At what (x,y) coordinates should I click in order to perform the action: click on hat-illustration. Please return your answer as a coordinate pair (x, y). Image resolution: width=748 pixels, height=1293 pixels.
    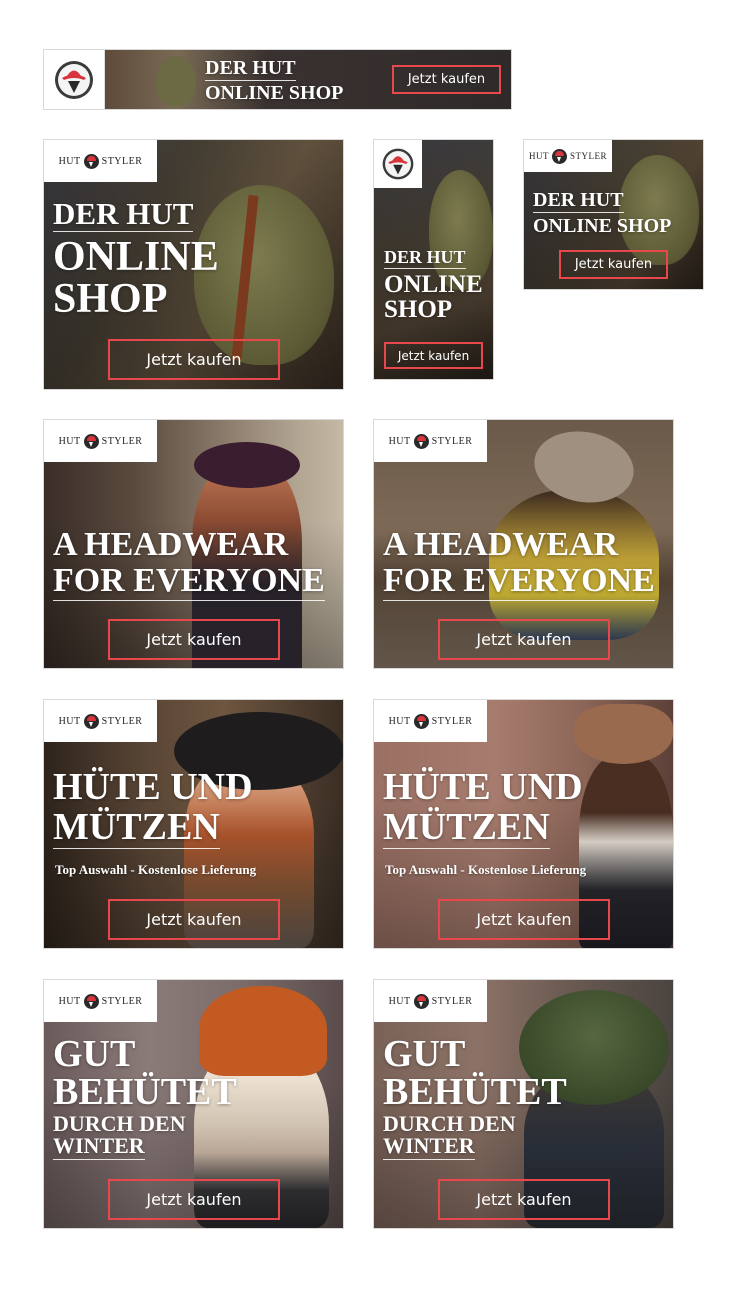
    Looking at the image, I should click on (176, 81).